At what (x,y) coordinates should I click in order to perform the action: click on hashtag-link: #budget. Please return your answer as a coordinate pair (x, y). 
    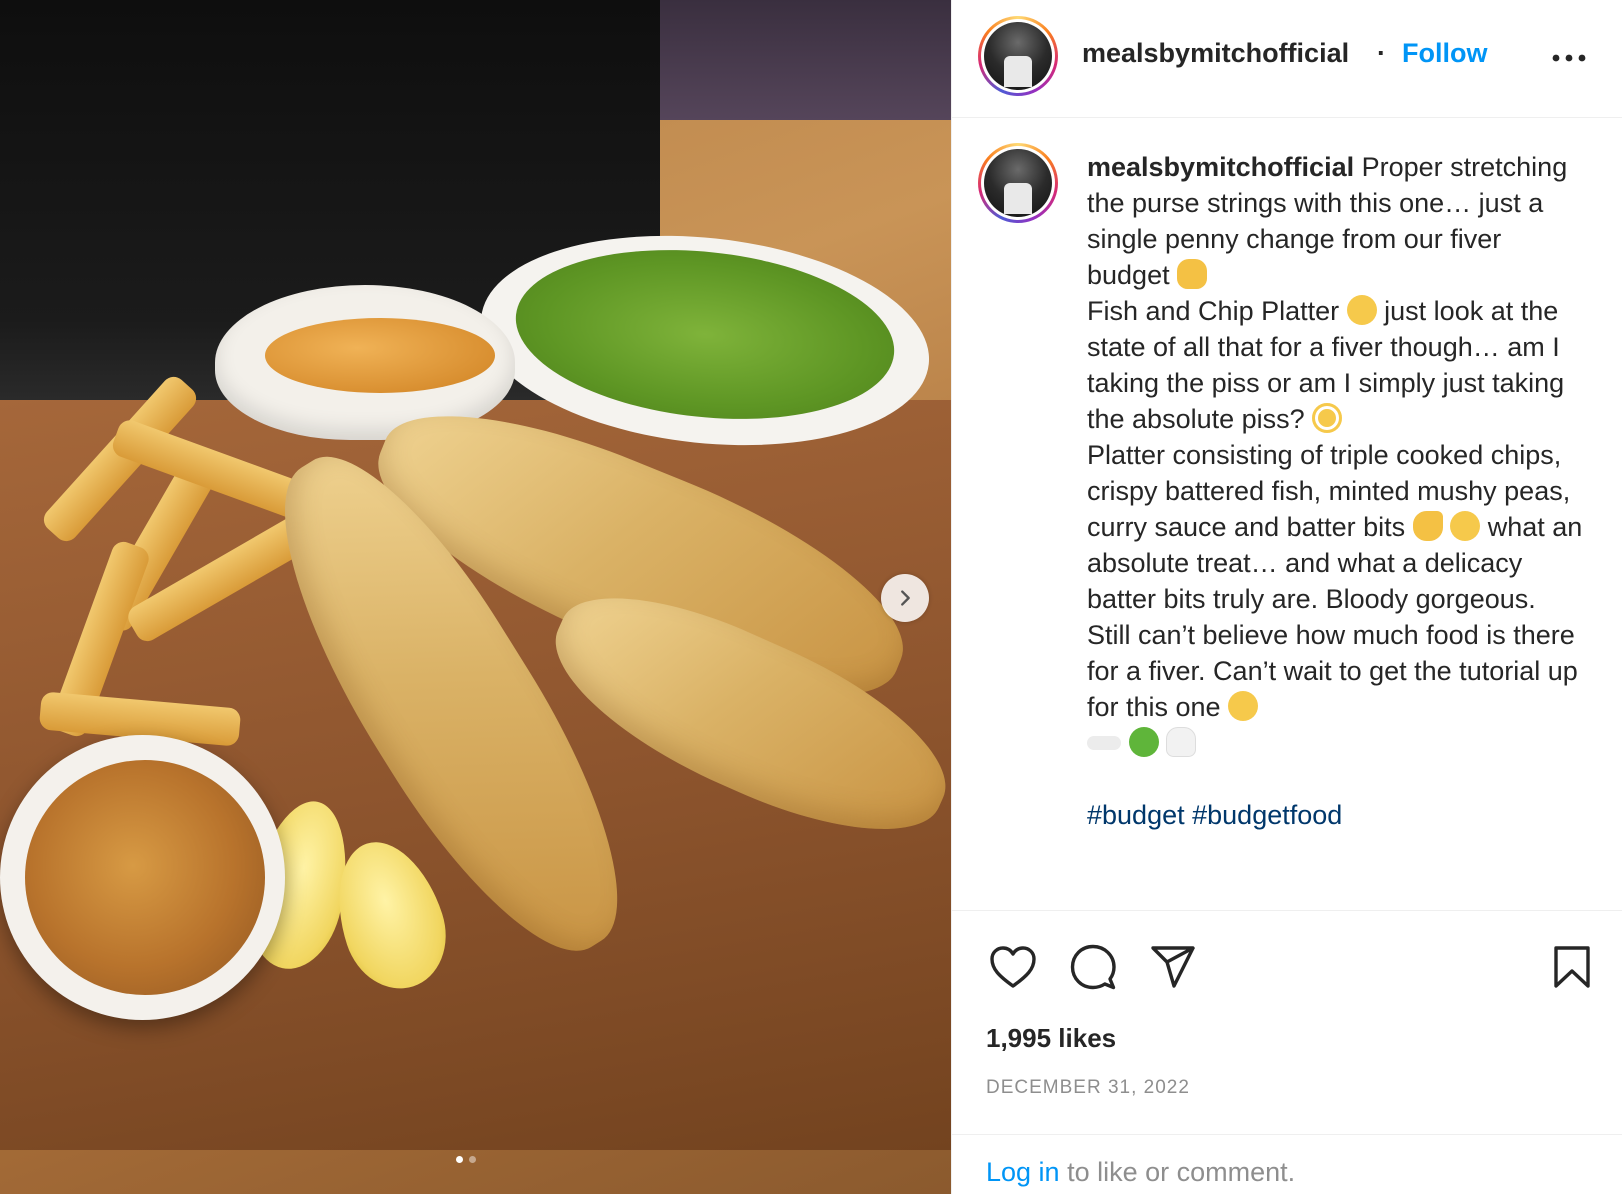
    Looking at the image, I should click on (1136, 815).